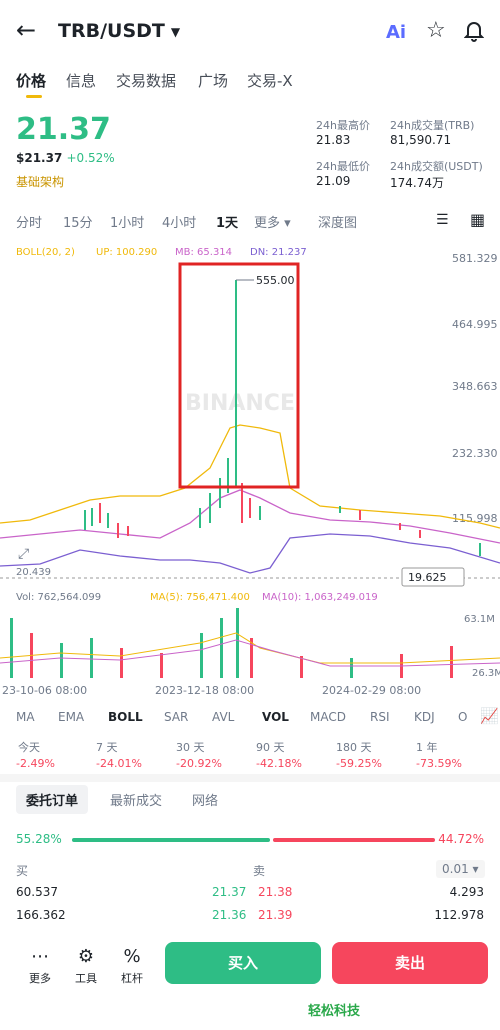  I want to click on boll-dn-line, so click(250, 553).